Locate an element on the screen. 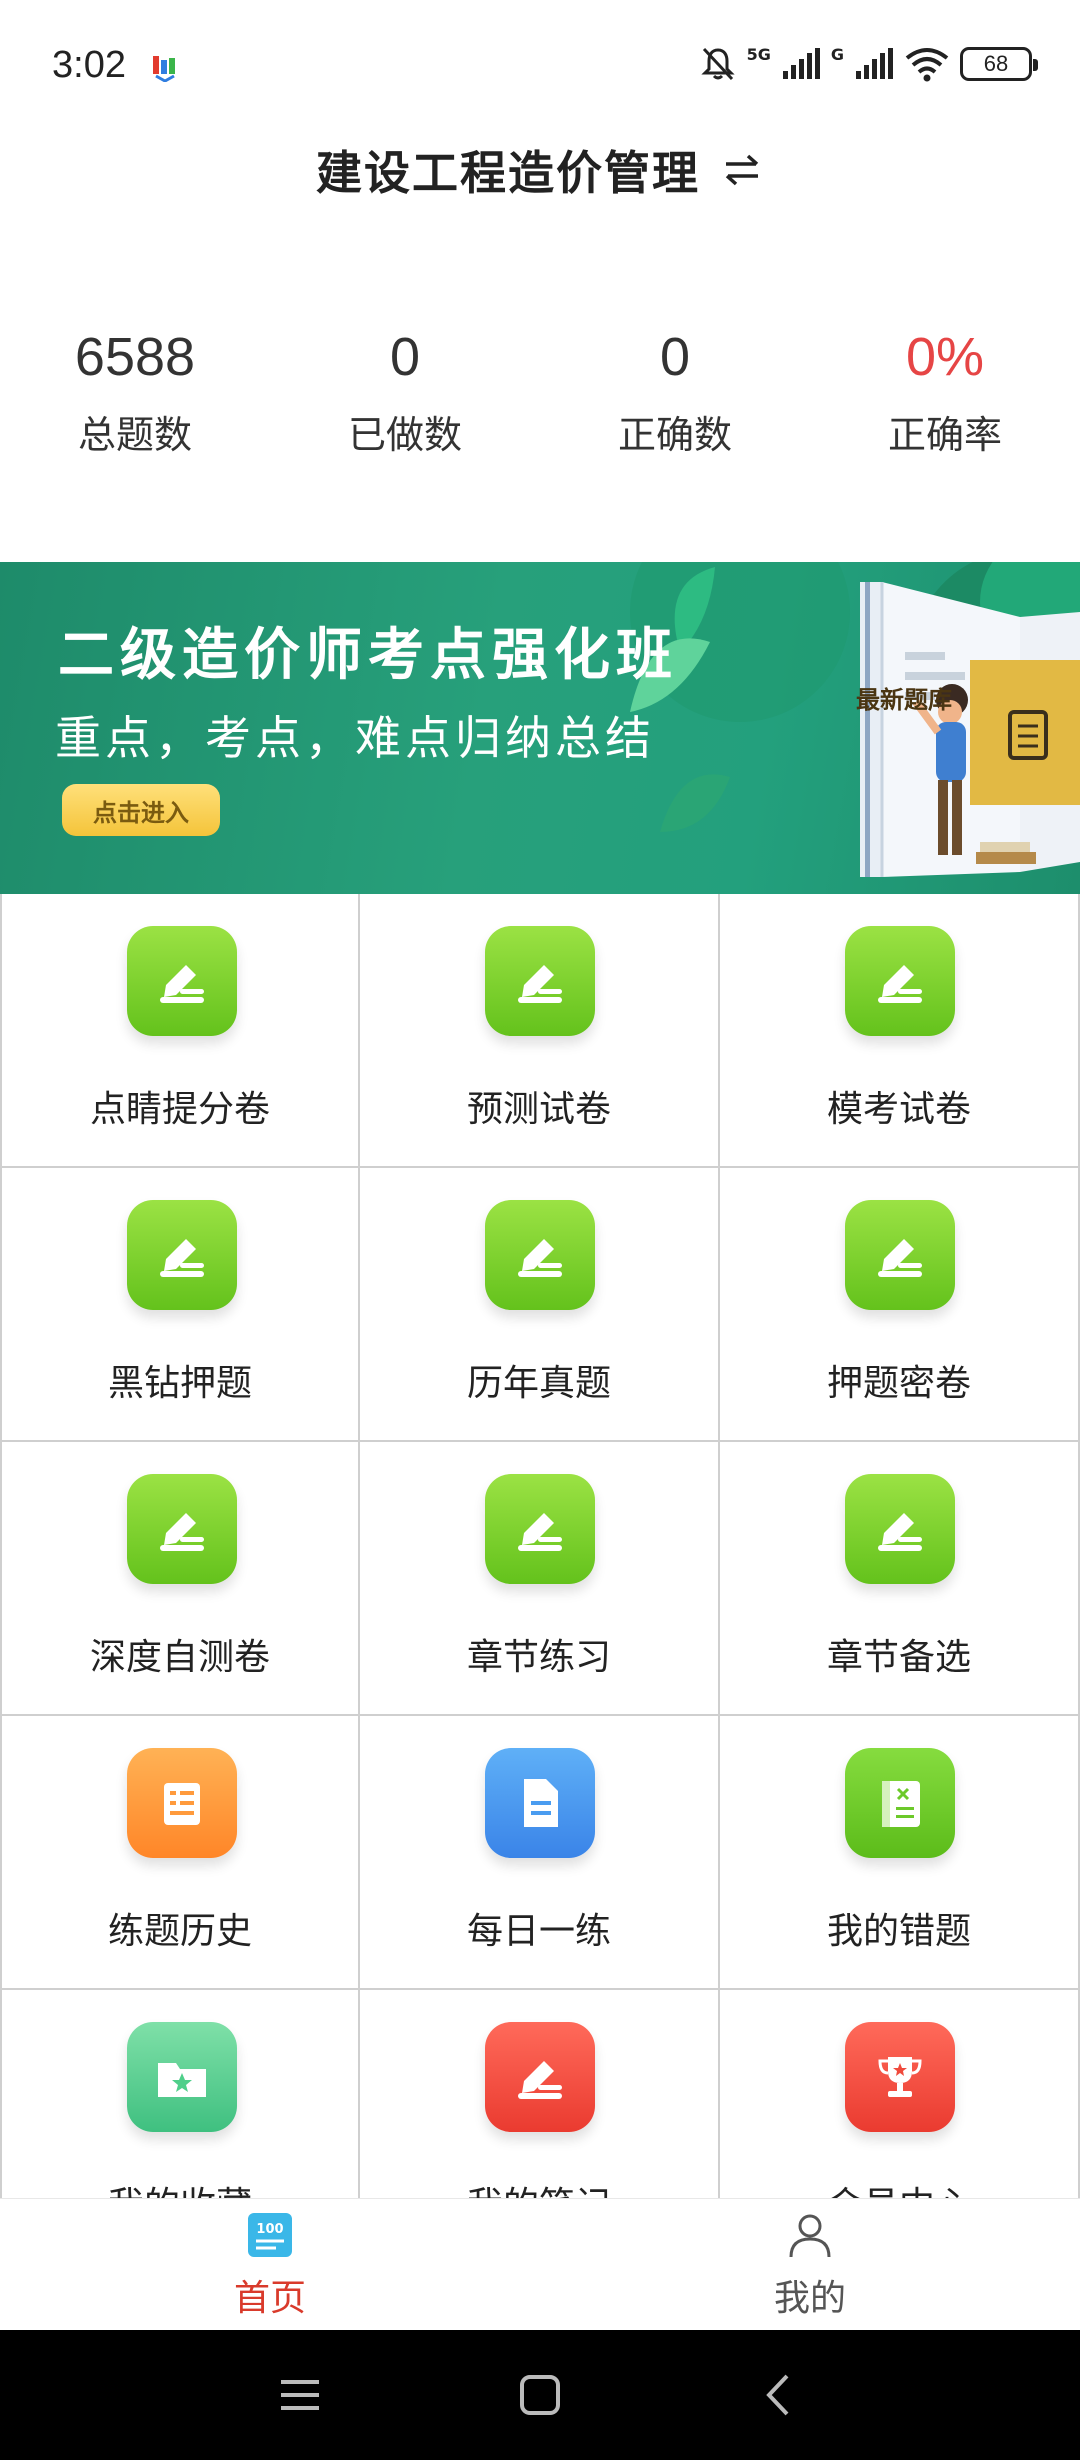  grid-item-zhangjie-beixuan: 章节备选 is located at coordinates (900, 1579).